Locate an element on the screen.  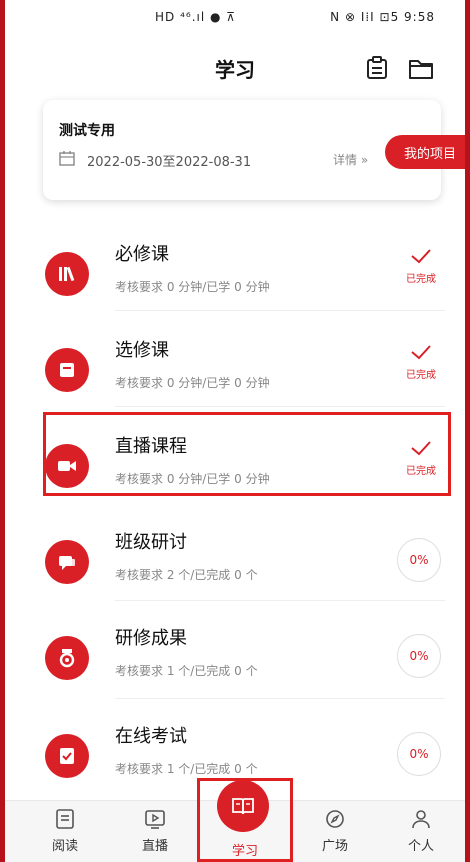
tab-label: 阅读 is located at coordinates (64, 846).